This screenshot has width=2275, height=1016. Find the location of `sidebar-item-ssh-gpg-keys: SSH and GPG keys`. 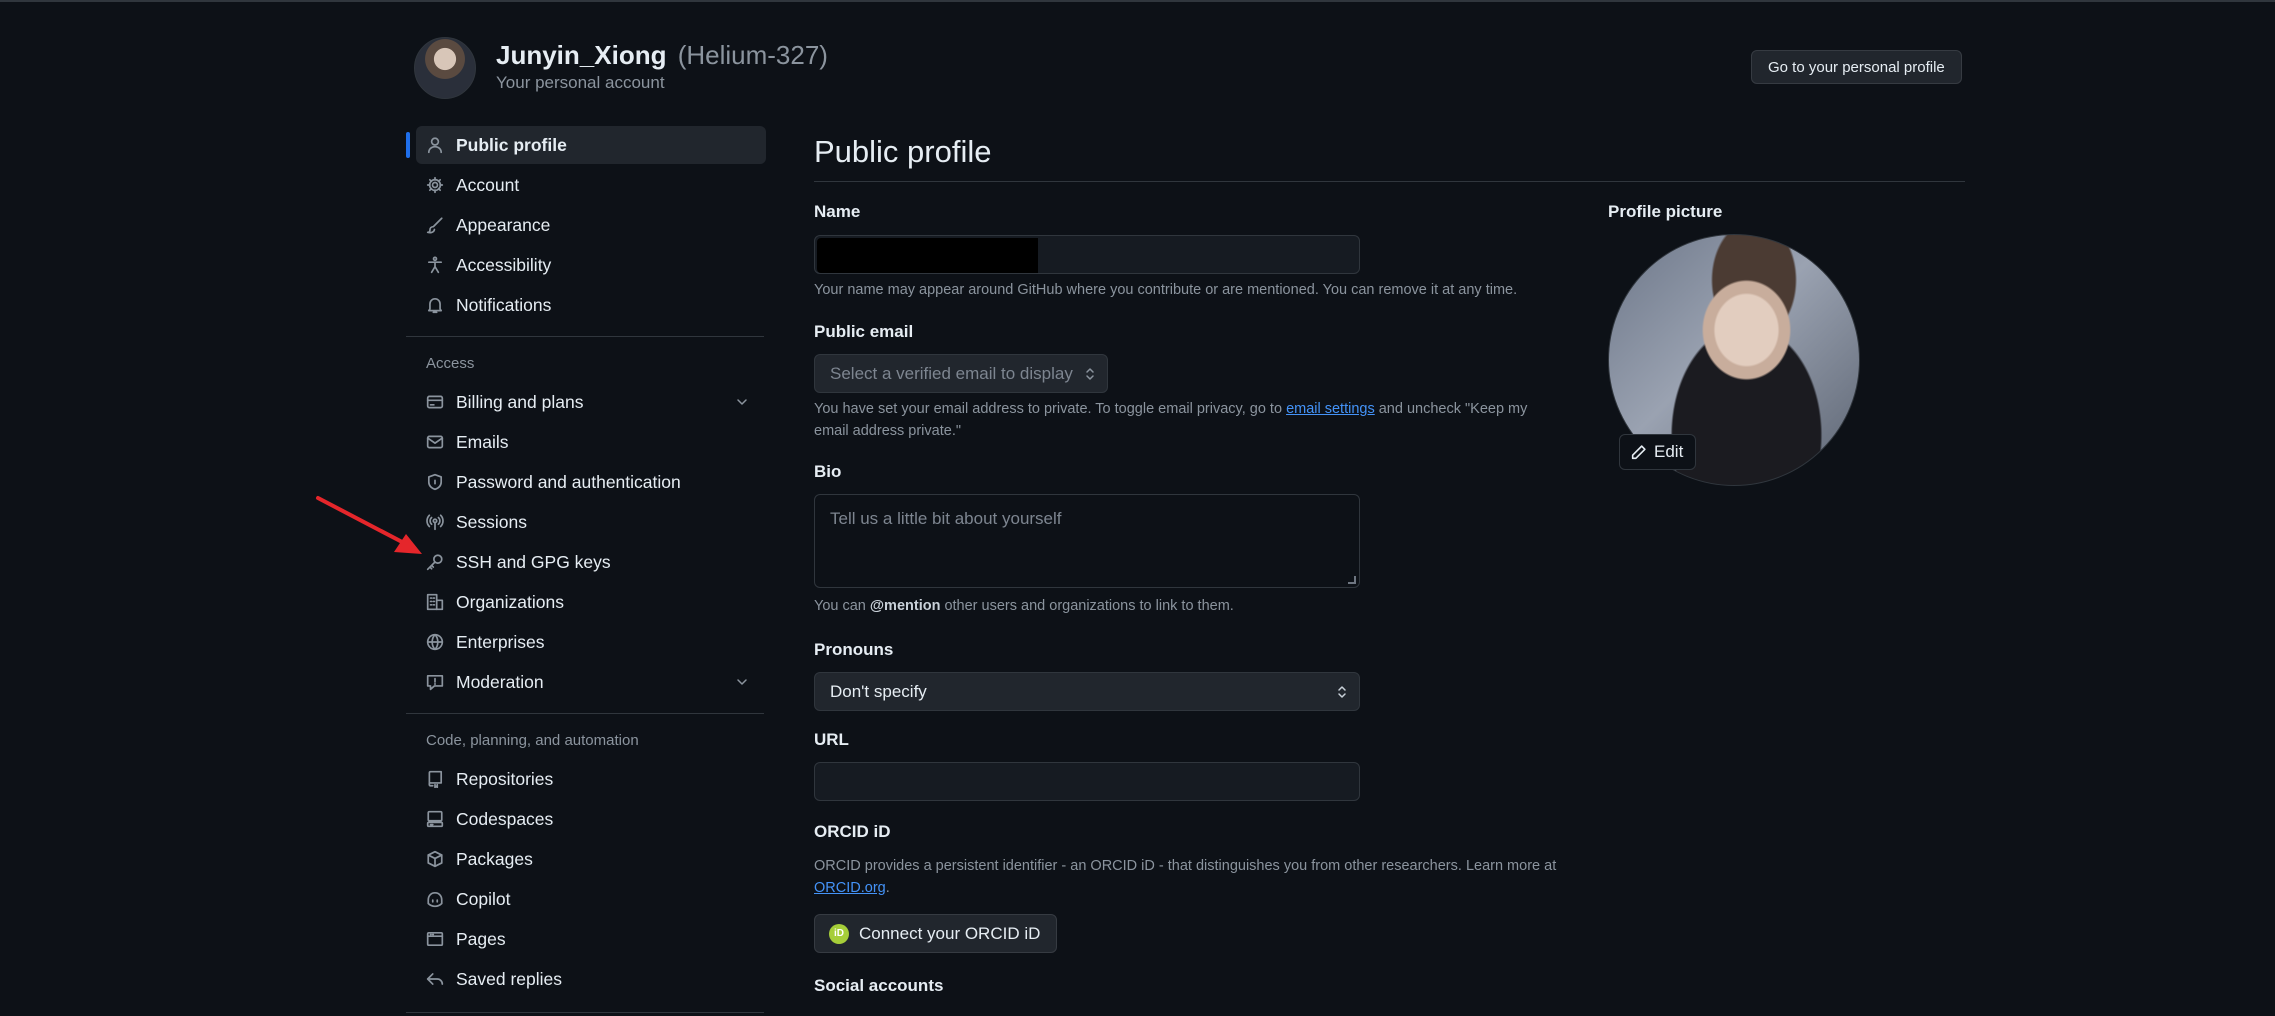

sidebar-item-ssh-gpg-keys: SSH and GPG keys is located at coordinates (585, 562).